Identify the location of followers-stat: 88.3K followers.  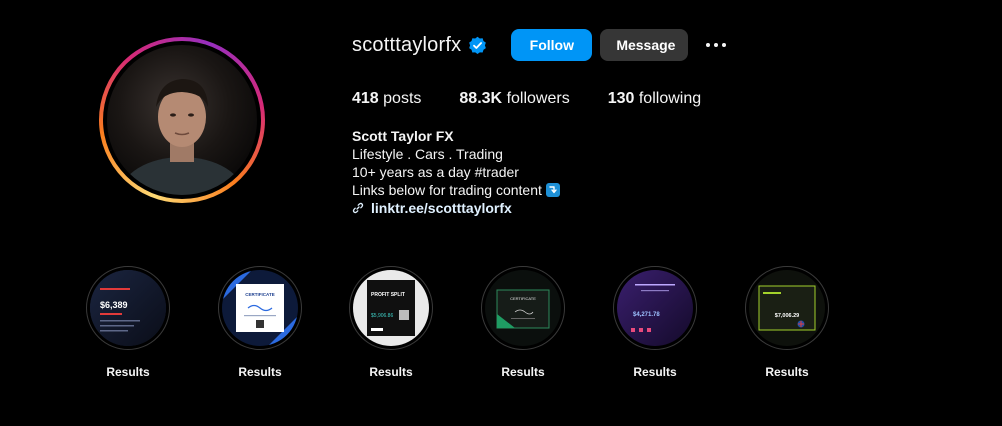
(514, 99).